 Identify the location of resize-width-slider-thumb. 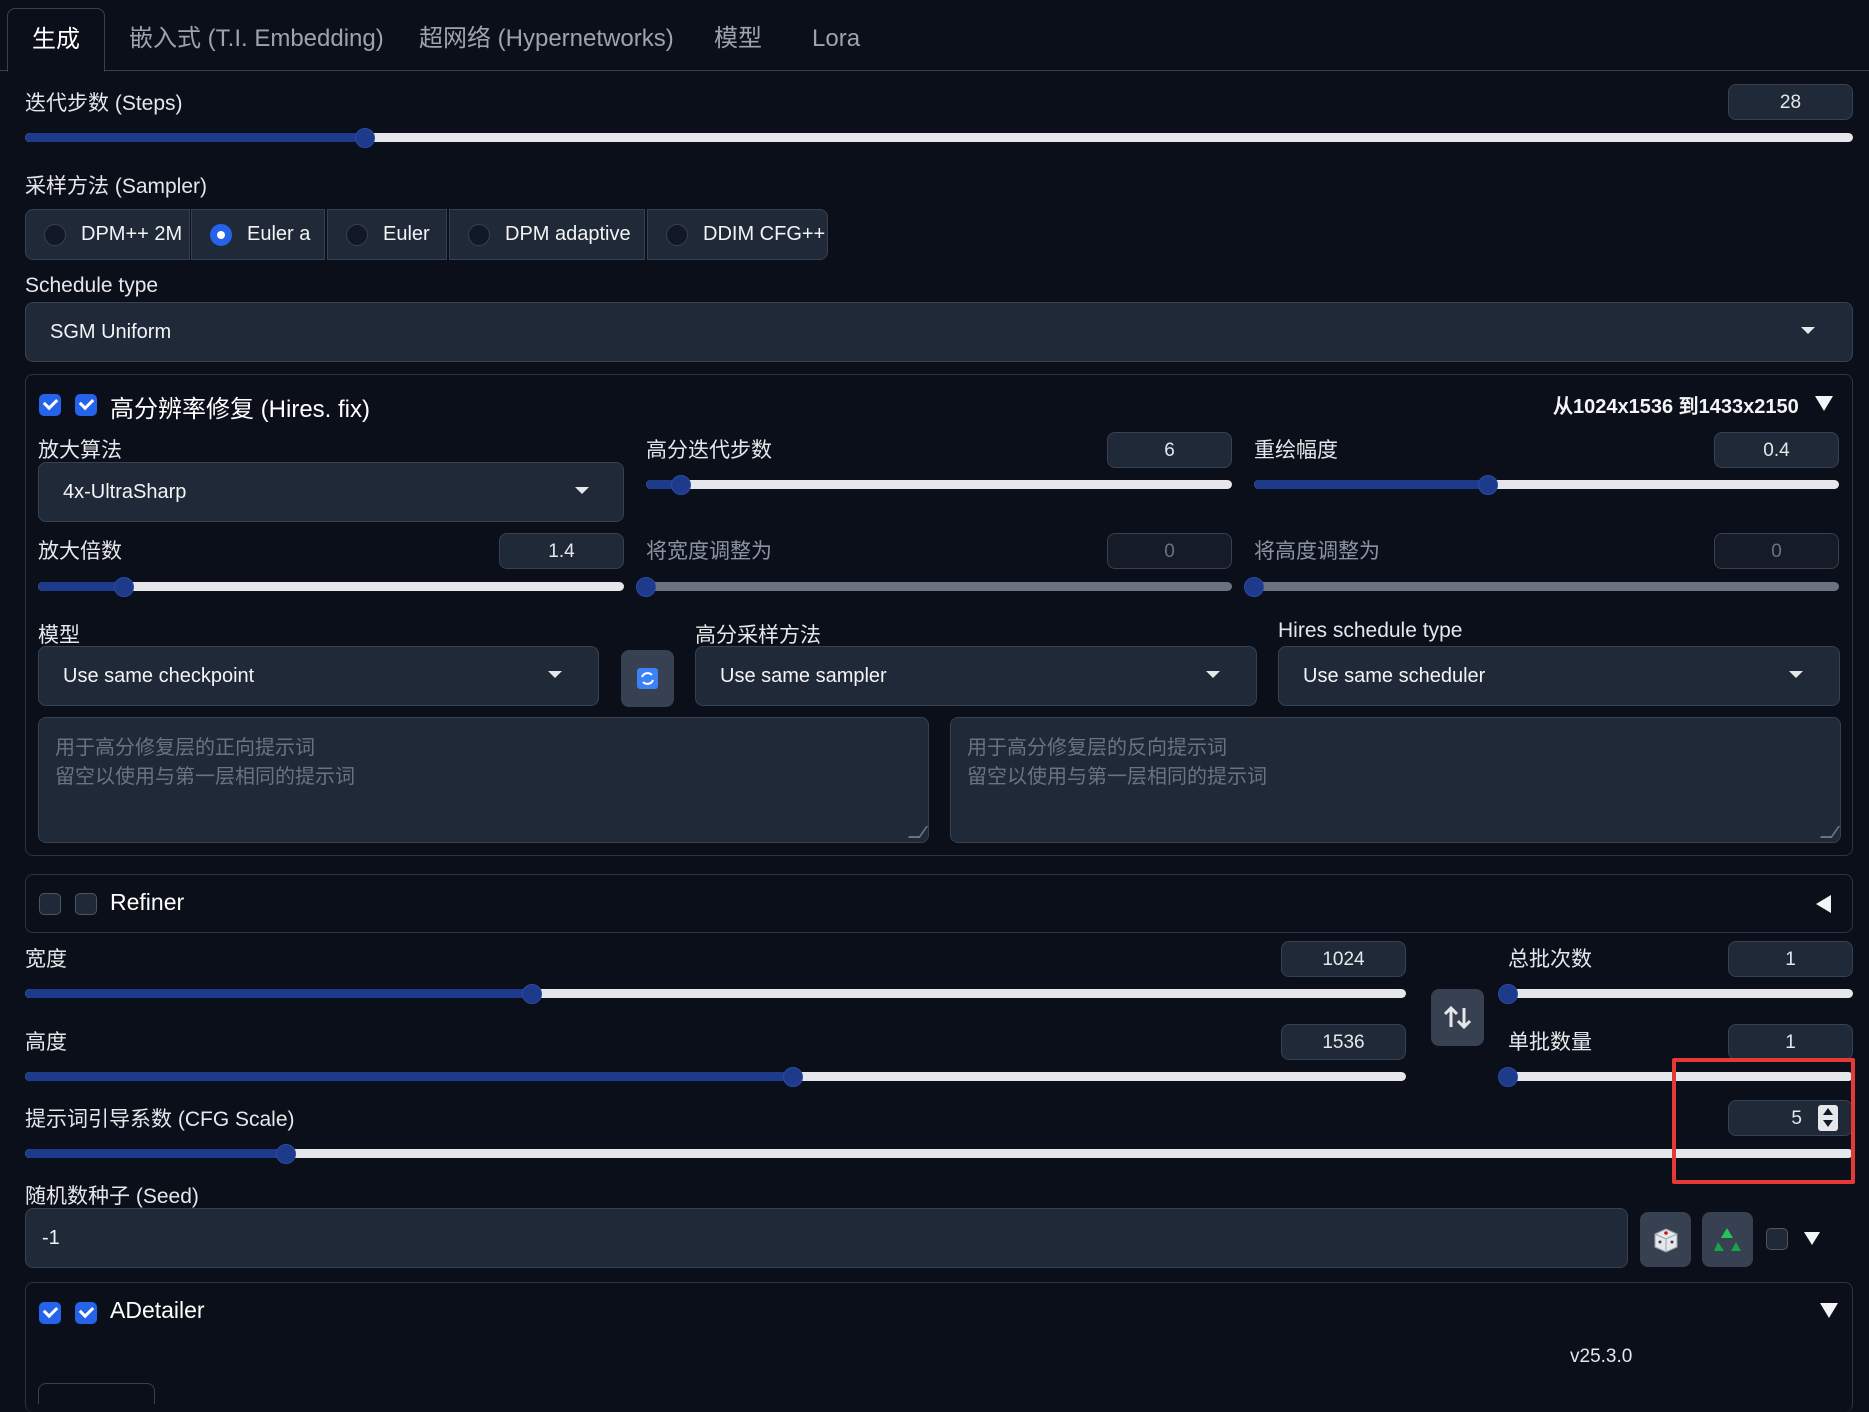
(646, 586).